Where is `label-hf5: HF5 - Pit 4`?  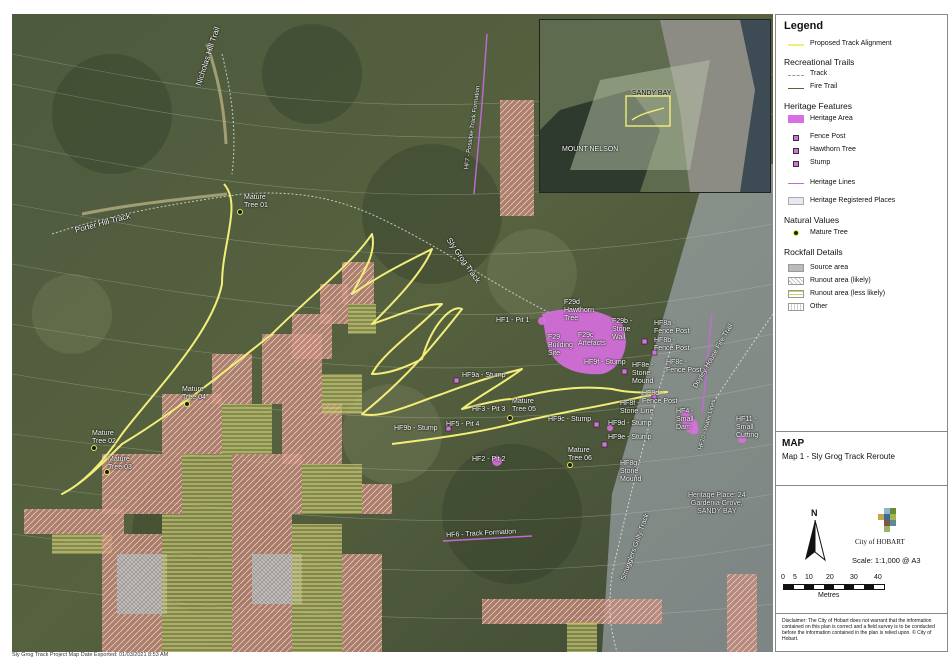
label-hf5: HF5 - Pit 4 is located at coordinates (463, 424).